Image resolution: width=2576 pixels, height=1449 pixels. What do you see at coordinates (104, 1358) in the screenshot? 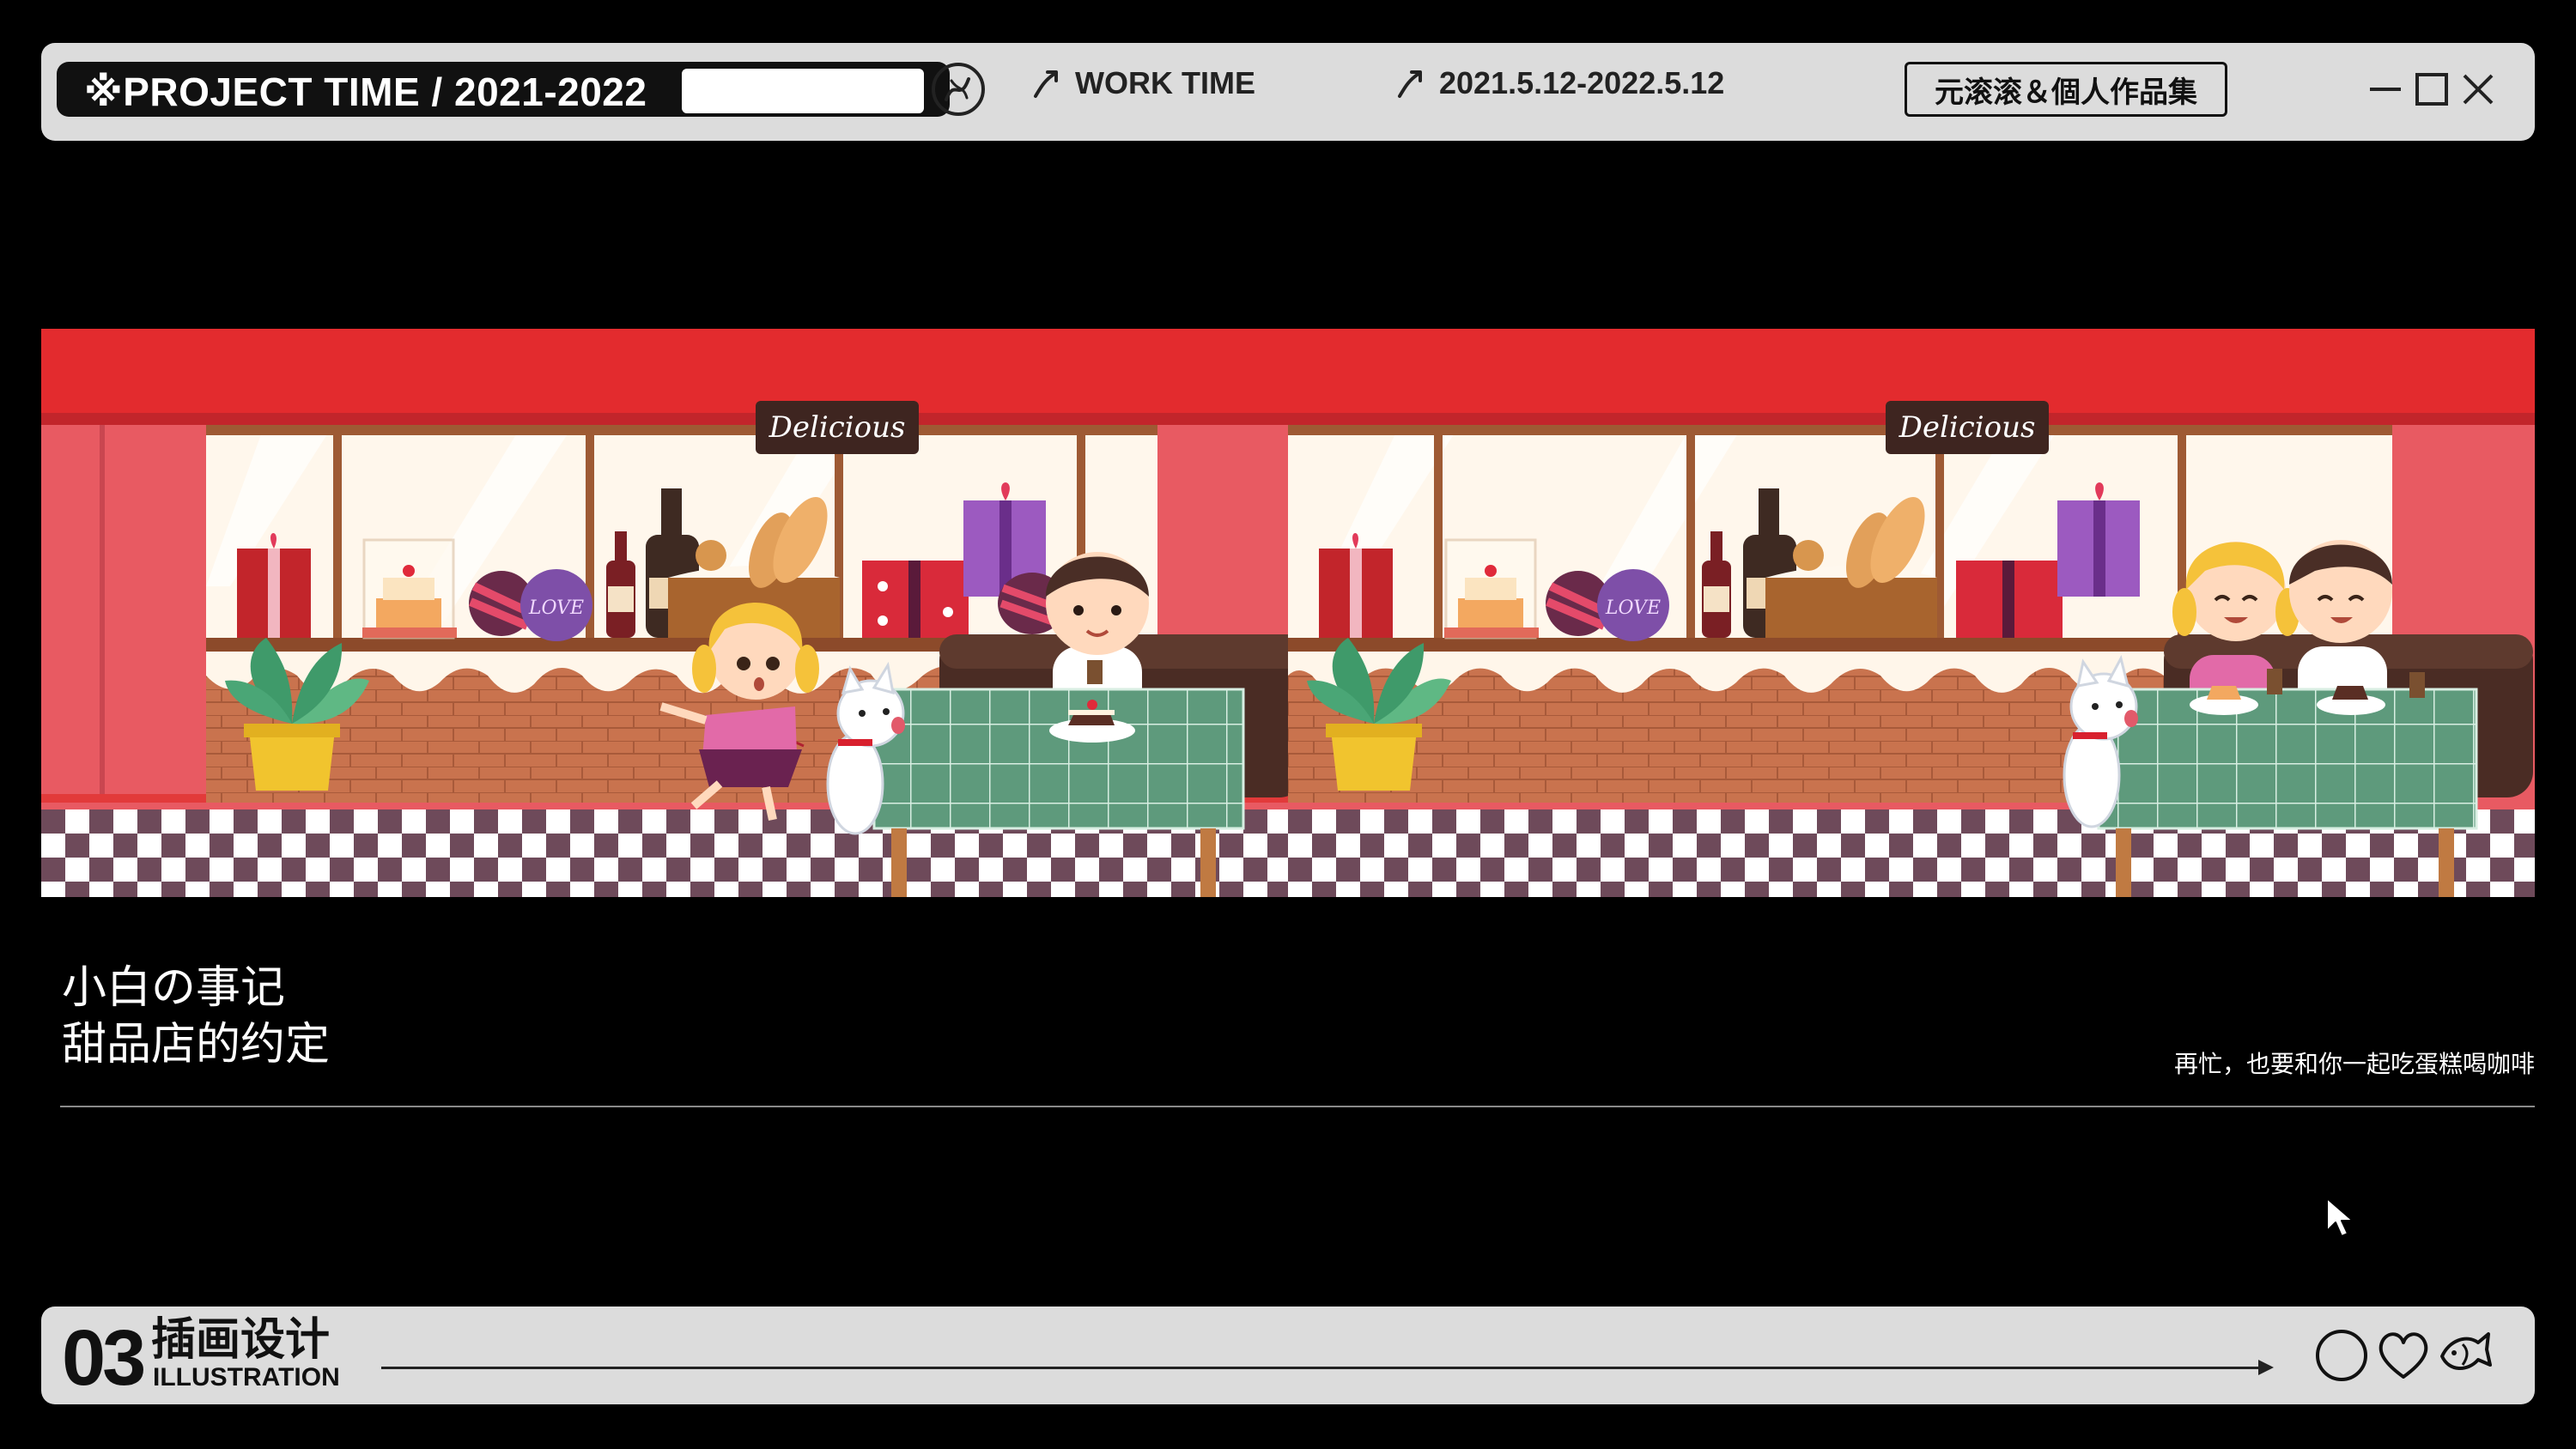
I see `section-number: 03` at bounding box center [104, 1358].